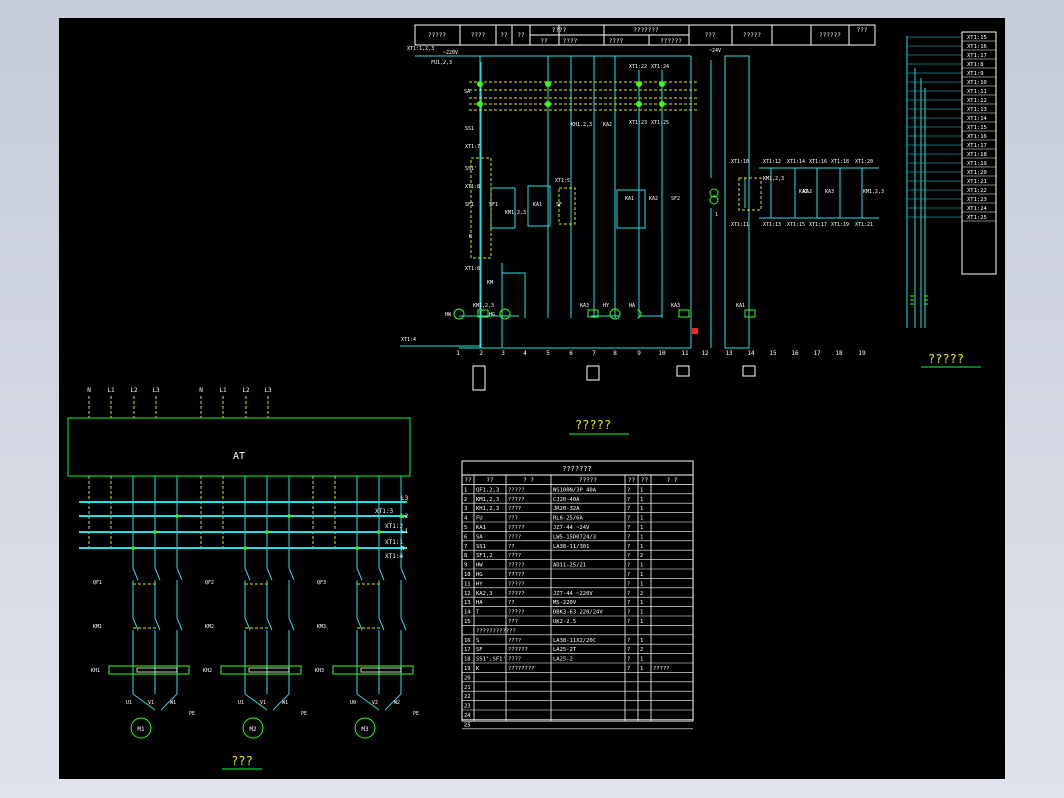 The width and height of the screenshot is (1064, 798). I want to click on at-switch-box, so click(239, 447).